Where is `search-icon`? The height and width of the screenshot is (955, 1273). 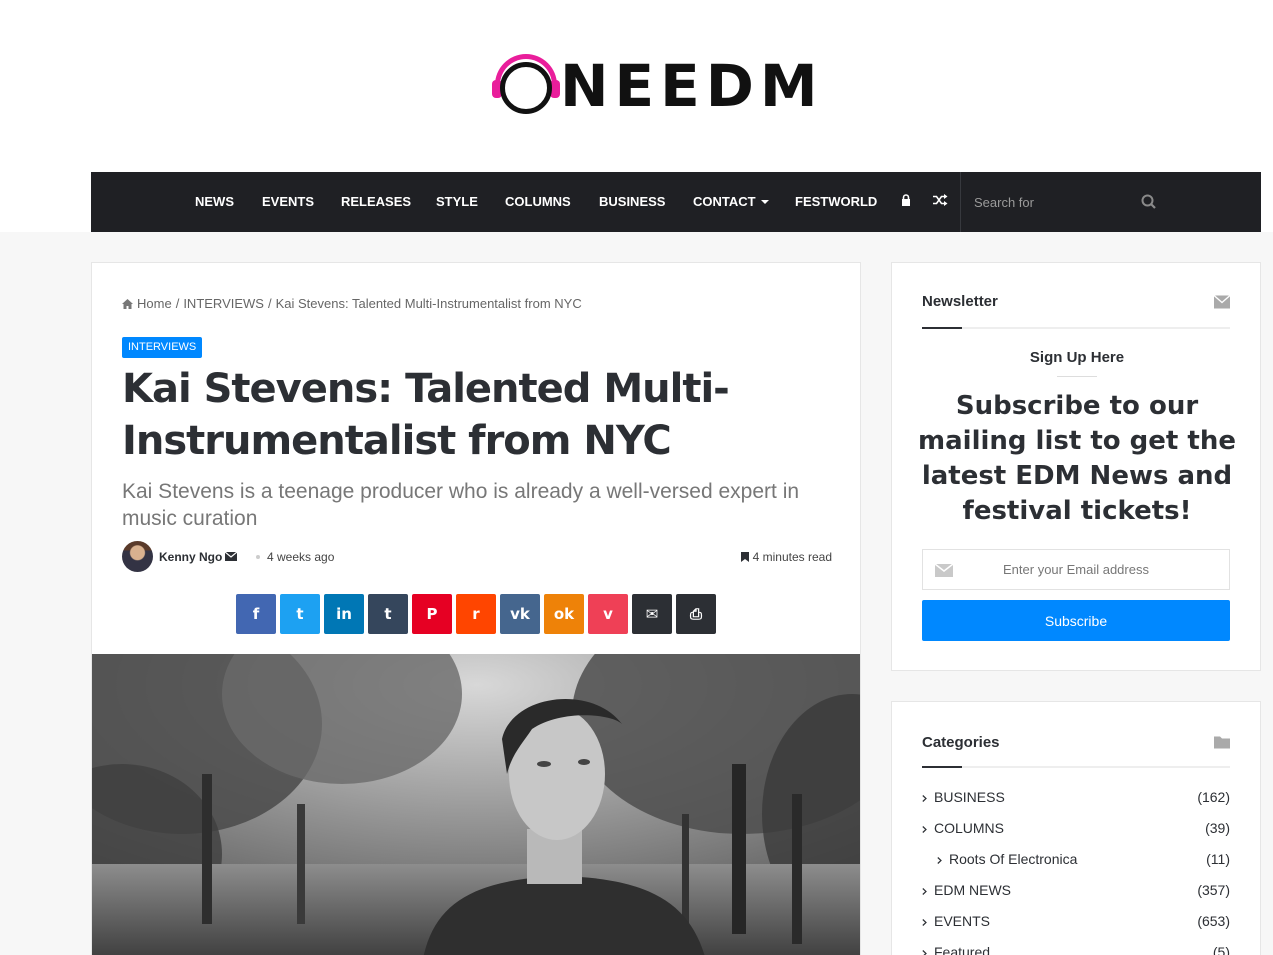
search-icon is located at coordinates (1149, 202).